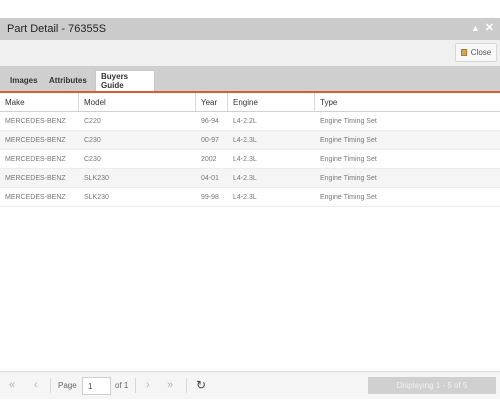 Image resolution: width=500 pixels, height=413 pixels. What do you see at coordinates (245, 121) in the screenshot?
I see `cell-engine: L4-2.2L` at bounding box center [245, 121].